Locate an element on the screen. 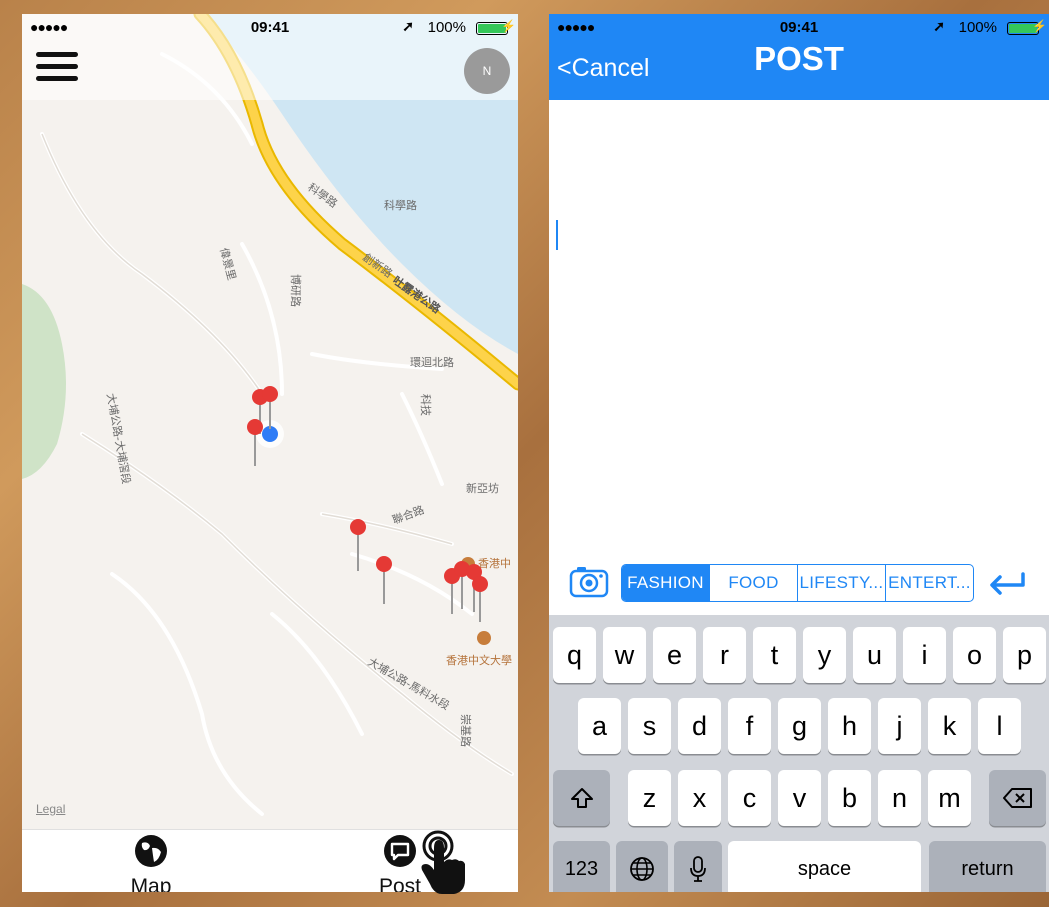 The width and height of the screenshot is (1049, 907). compass-label: N is located at coordinates (487, 71).